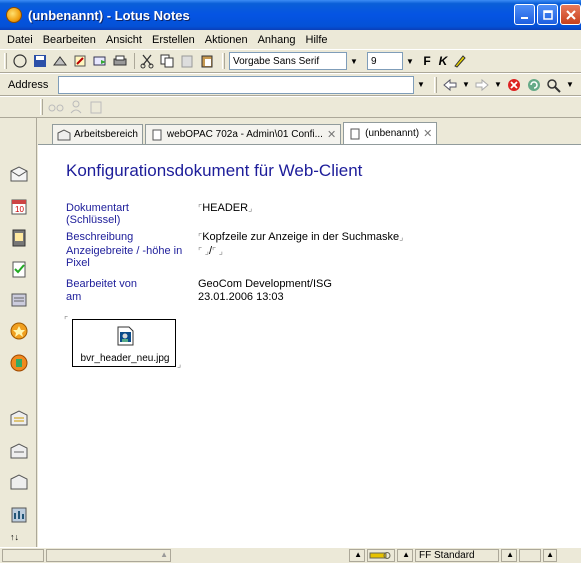 This screenshot has width=581, height=563. I want to click on font-size-select: 9, so click(385, 61).